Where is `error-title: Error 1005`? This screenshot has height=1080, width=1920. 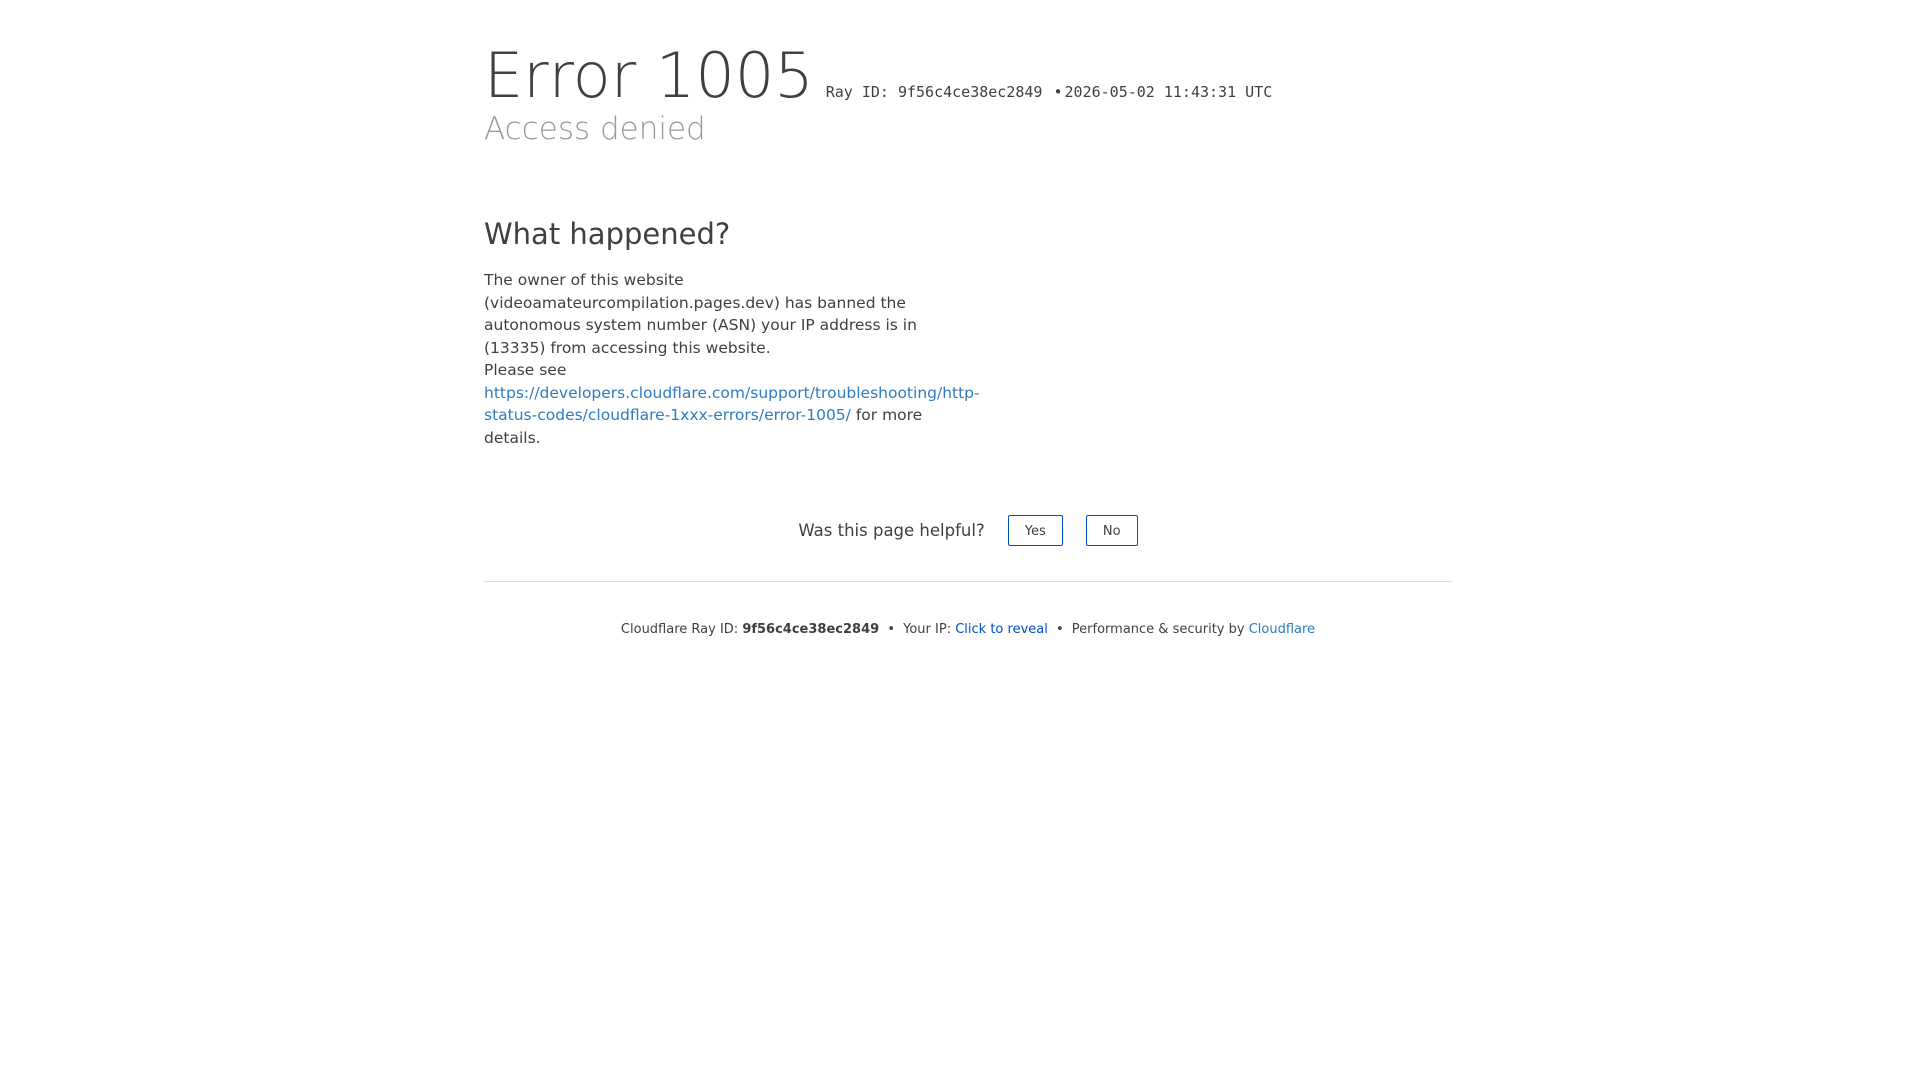 error-title: Error 1005 is located at coordinates (649, 75).